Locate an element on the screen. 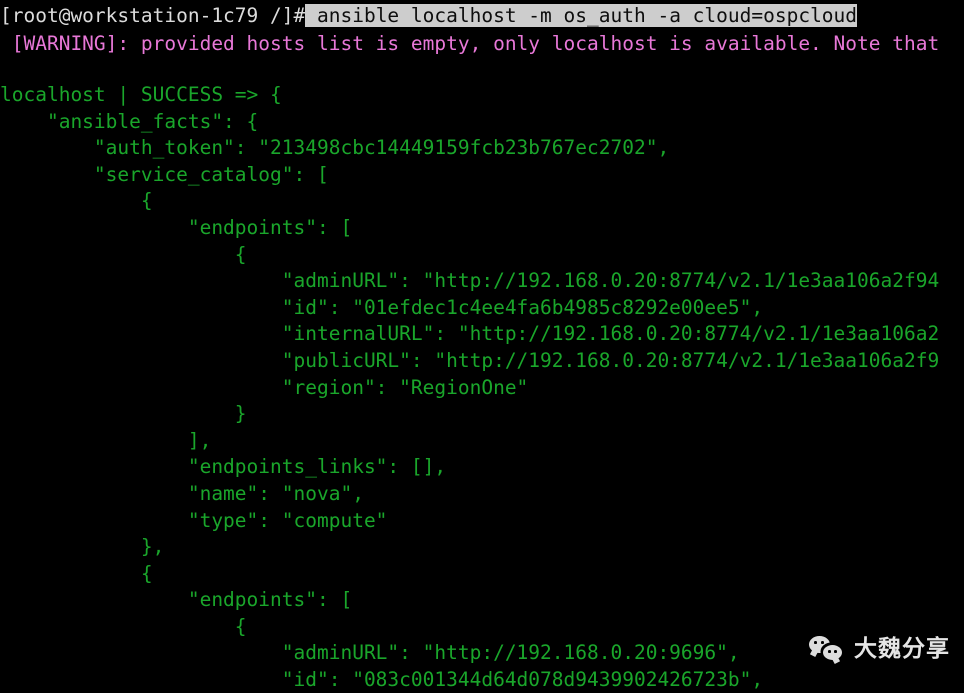  output-line-text: "ansible_facts": { is located at coordinates (129, 121).